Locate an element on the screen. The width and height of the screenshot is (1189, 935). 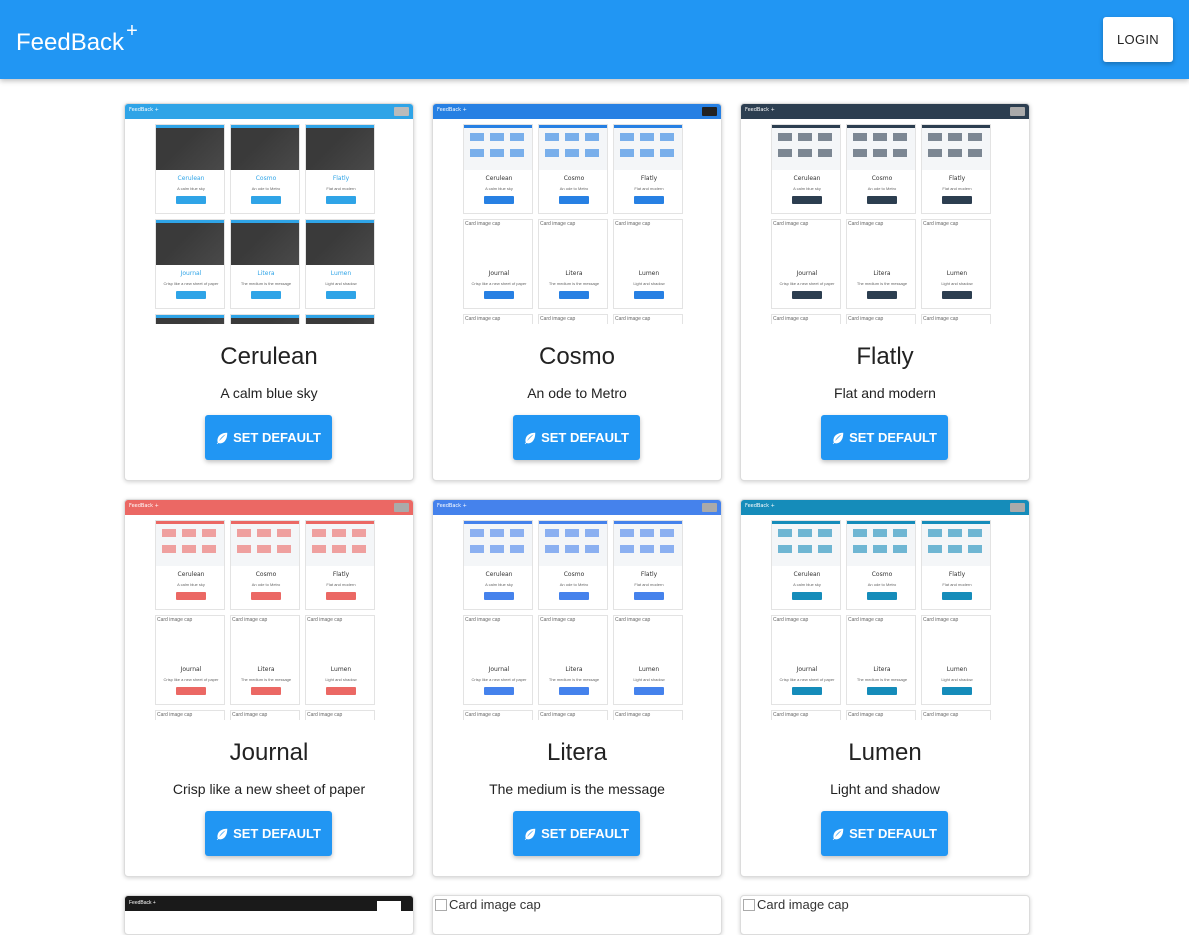
preview-mini-desc: Flat and modern is located at coordinates (957, 188).